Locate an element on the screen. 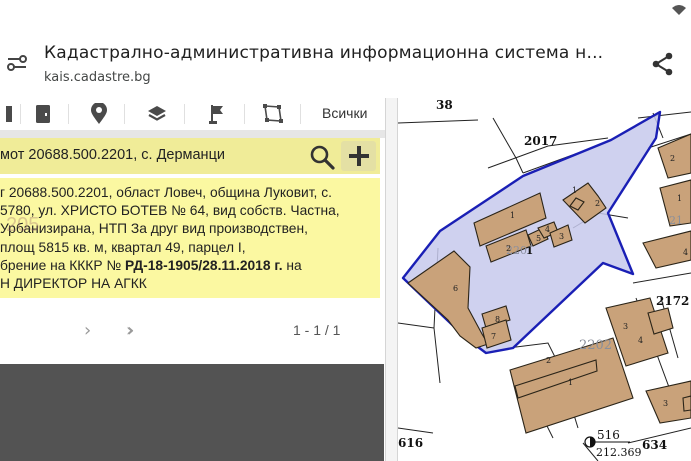 The height and width of the screenshot is (461, 691). share-icon is located at coordinates (663, 64).